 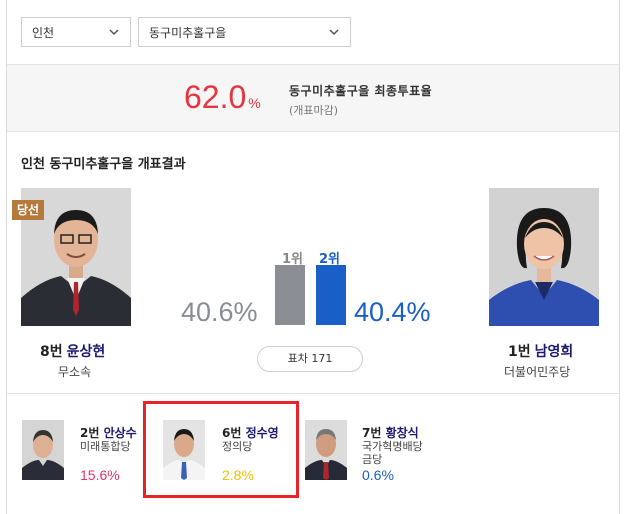 What do you see at coordinates (222, 97) in the screenshot?
I see `turnout-value: 62.0%` at bounding box center [222, 97].